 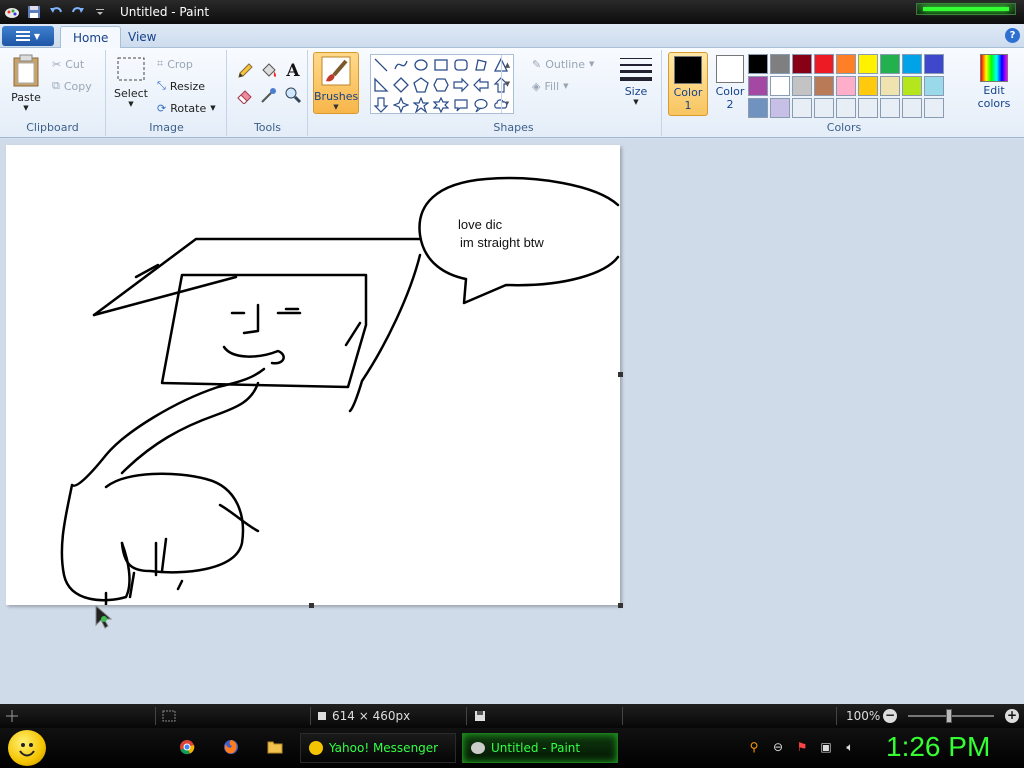 What do you see at coordinates (26, 83) in the screenshot?
I see `paste-button: Paste ▼` at bounding box center [26, 83].